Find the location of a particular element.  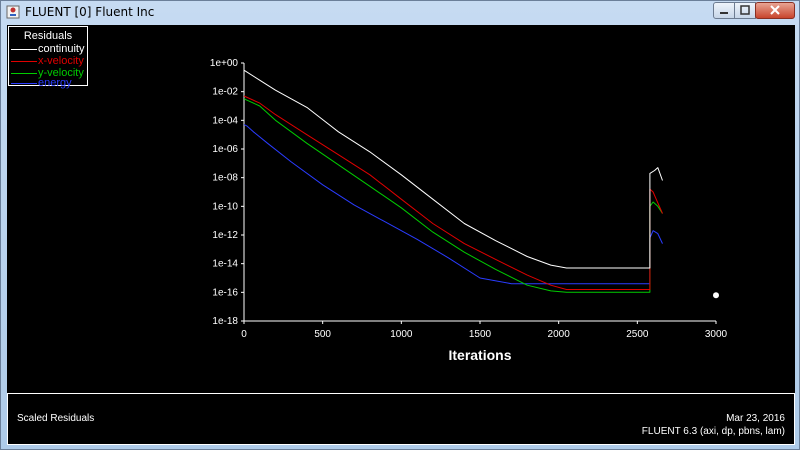

legend-item-continuity: continuity is located at coordinates (49, 49).